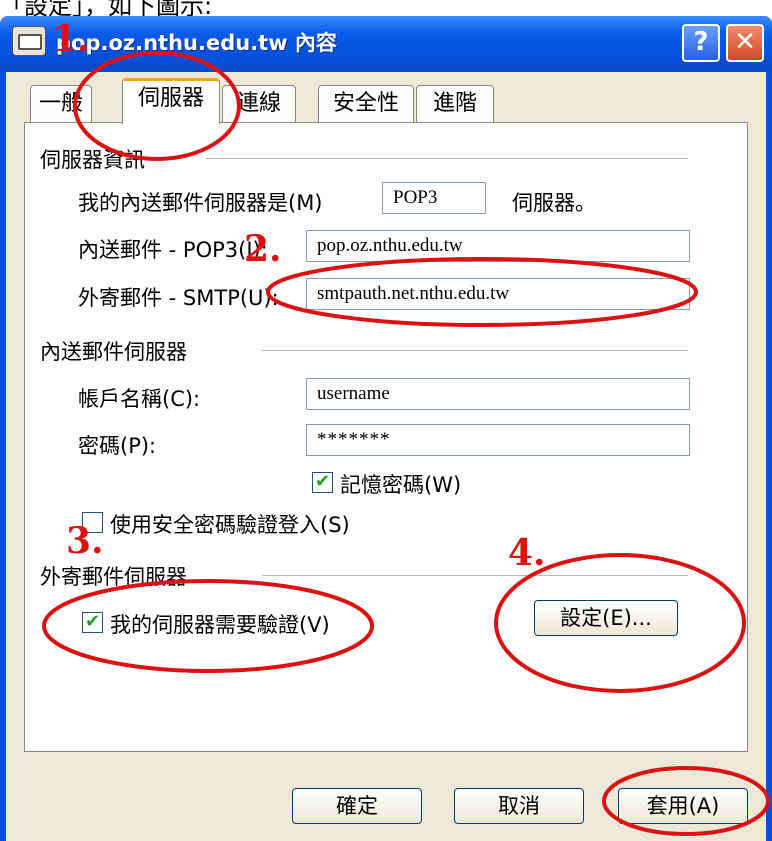 The width and height of the screenshot is (772, 841). Describe the element at coordinates (171, 101) in the screenshot. I see `tab-servers: 伺服器` at that location.